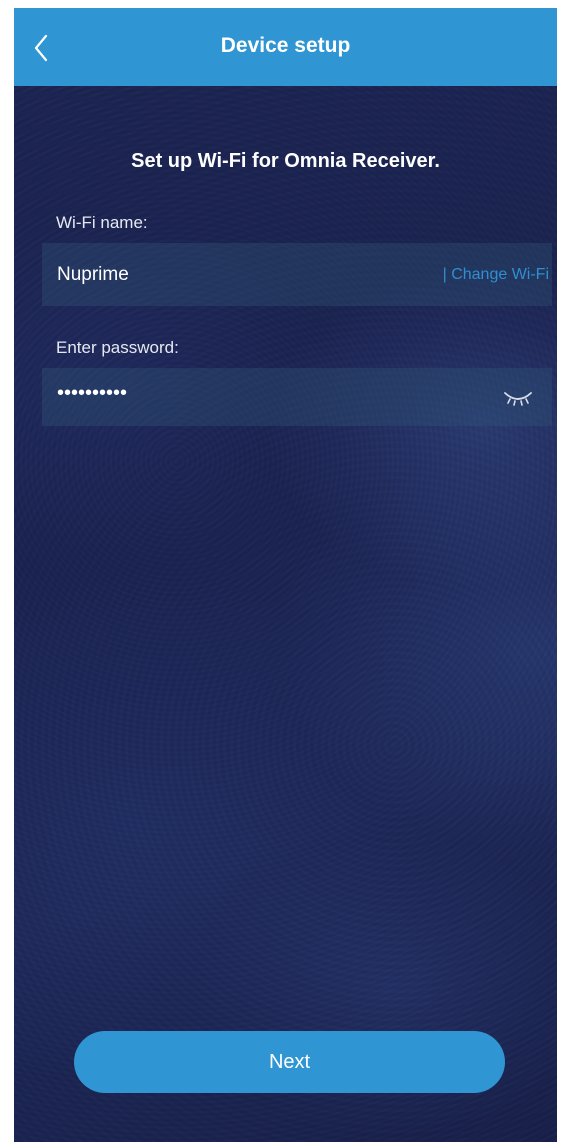 This screenshot has width=571, height=1142. Describe the element at coordinates (285, 161) in the screenshot. I see `setup-subtitle: Set up Wi-Fi for Omnia Receiver.` at that location.